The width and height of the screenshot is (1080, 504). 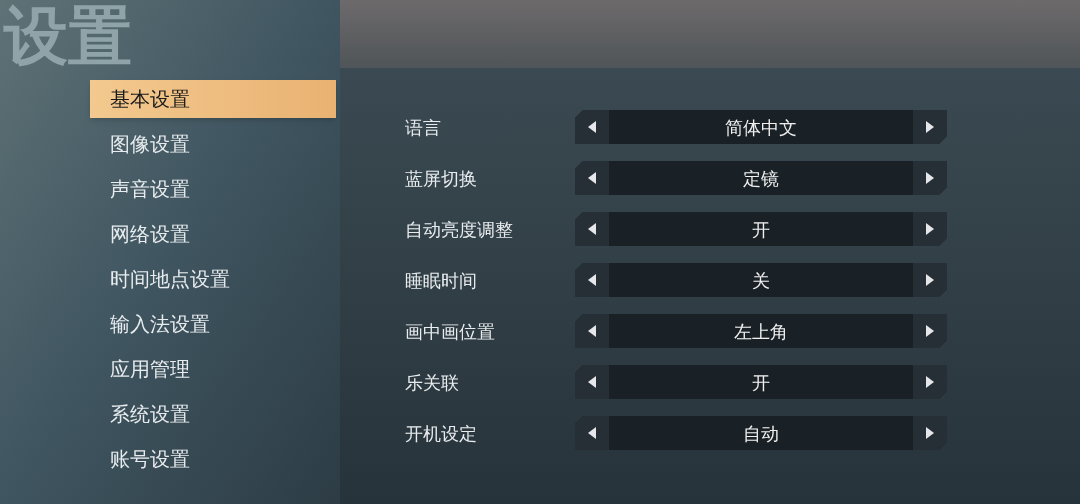 I want to click on option-value: 自动, so click(x=761, y=433).